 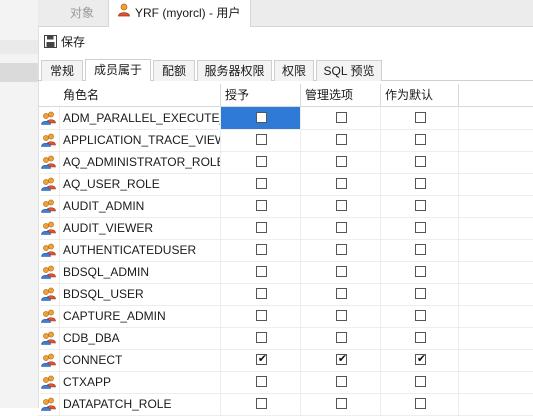 I want to click on default-cell: ✔, so click(x=420, y=360).